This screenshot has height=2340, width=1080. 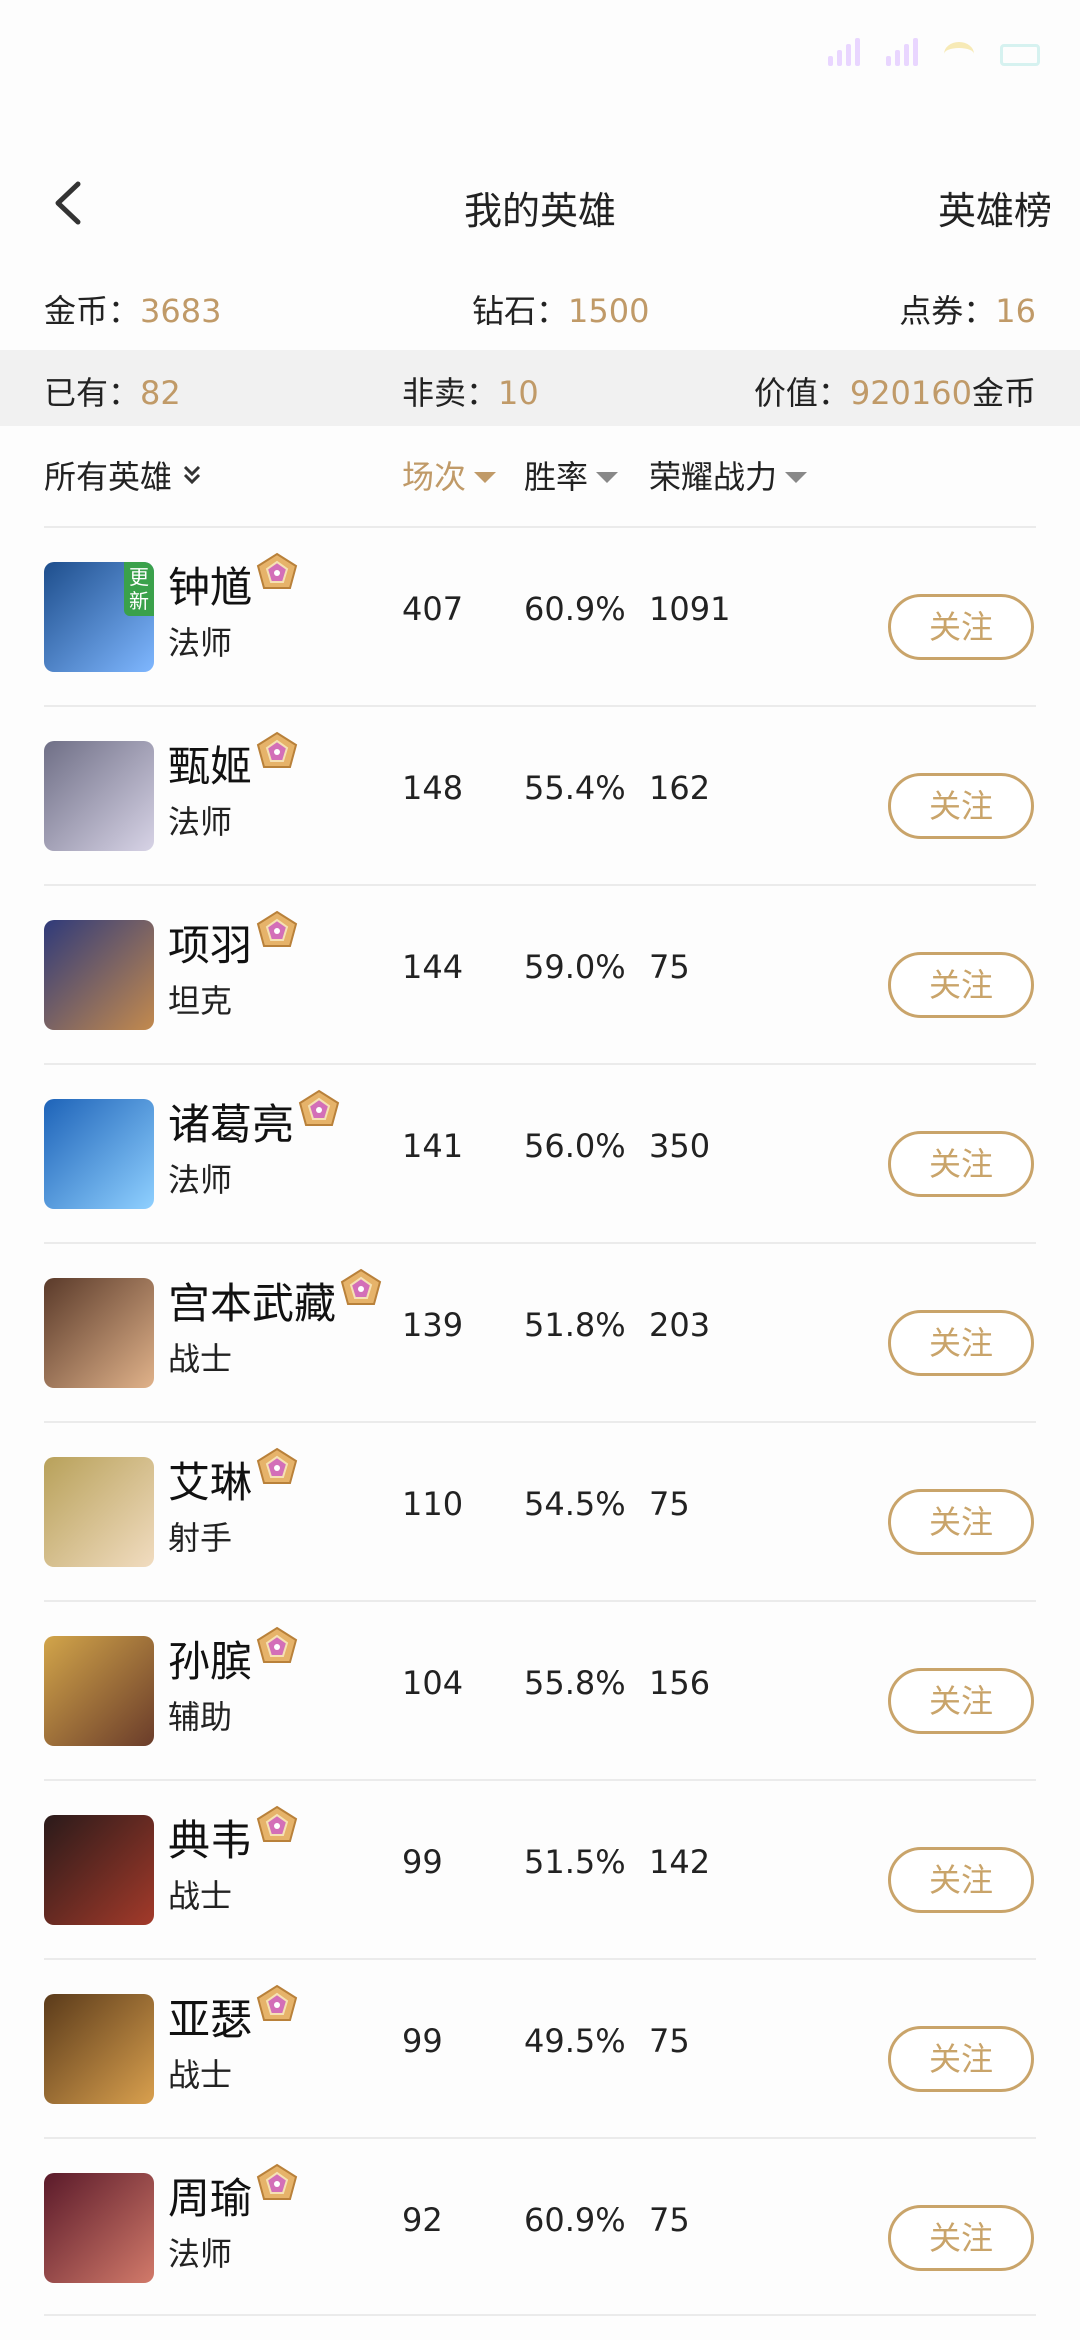 What do you see at coordinates (210, 2019) in the screenshot?
I see `hero-name: 亚瑟` at bounding box center [210, 2019].